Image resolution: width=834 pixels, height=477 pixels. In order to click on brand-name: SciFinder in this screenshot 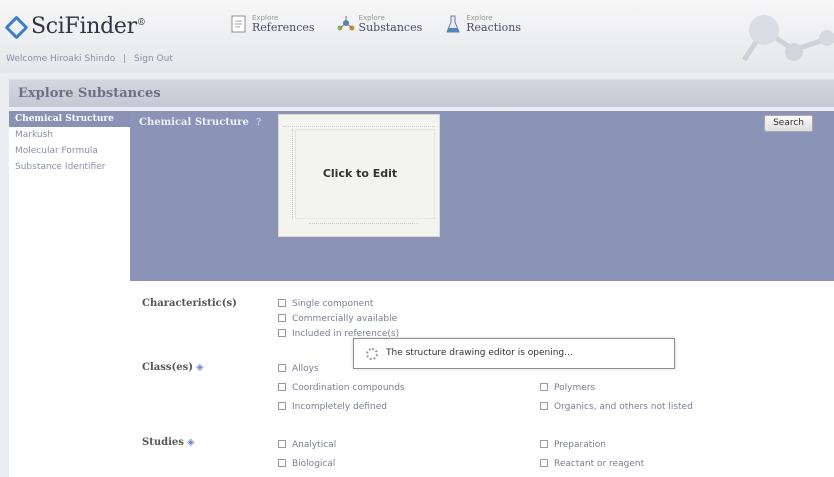, I will do `click(84, 26)`.